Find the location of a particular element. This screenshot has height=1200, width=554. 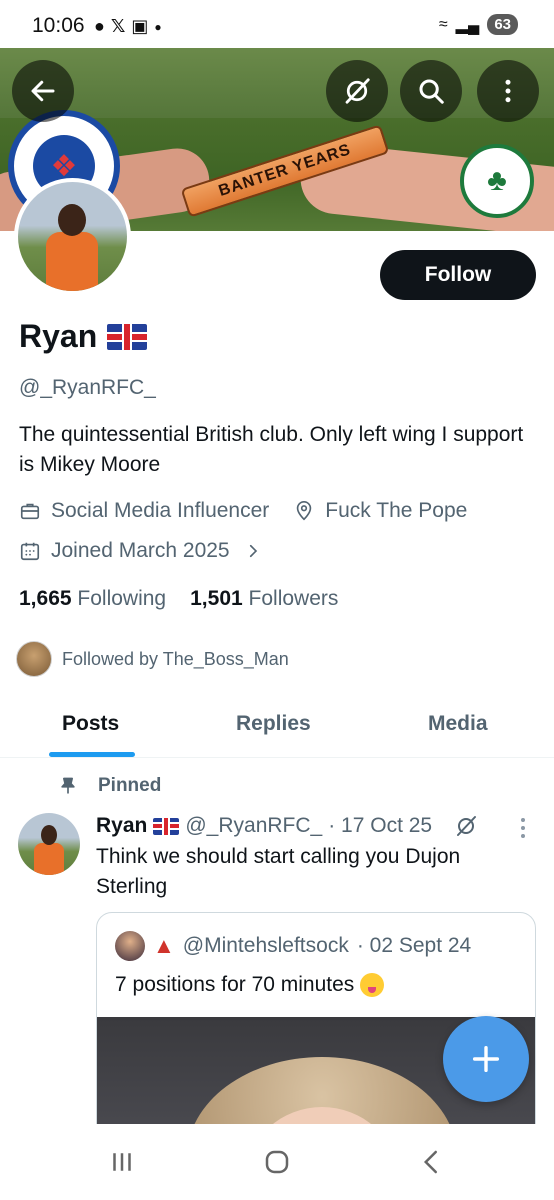

post-more-button is located at coordinates (523, 828).